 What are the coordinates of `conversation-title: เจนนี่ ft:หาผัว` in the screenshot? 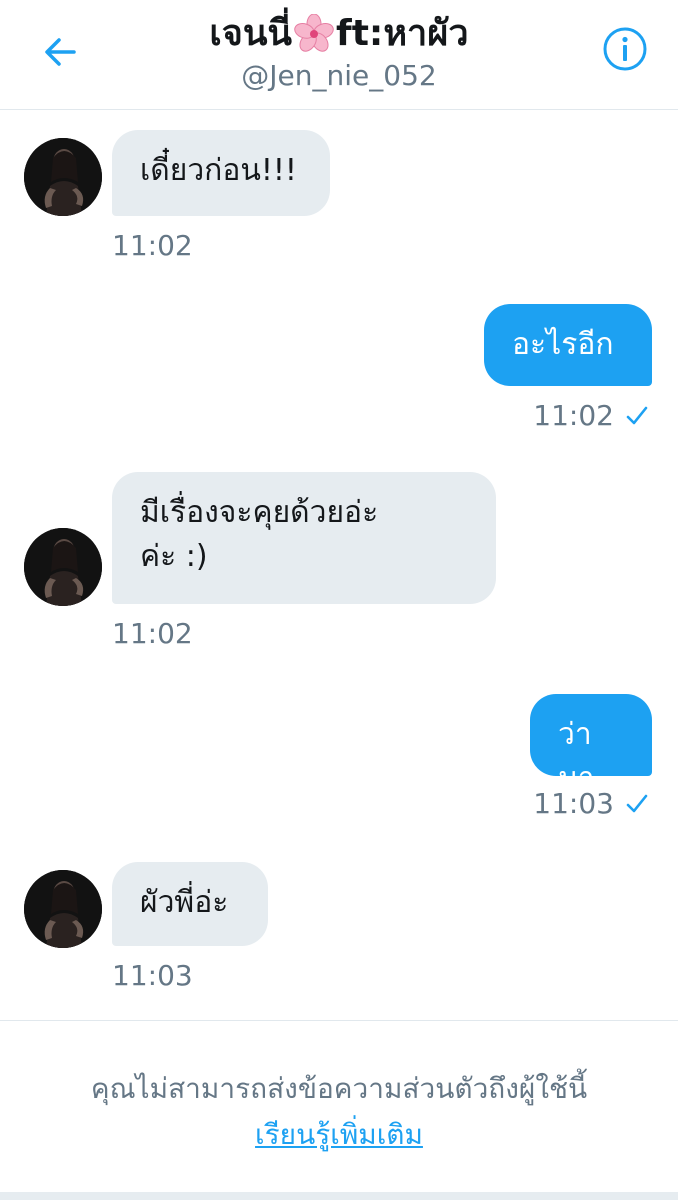 It's located at (338, 34).